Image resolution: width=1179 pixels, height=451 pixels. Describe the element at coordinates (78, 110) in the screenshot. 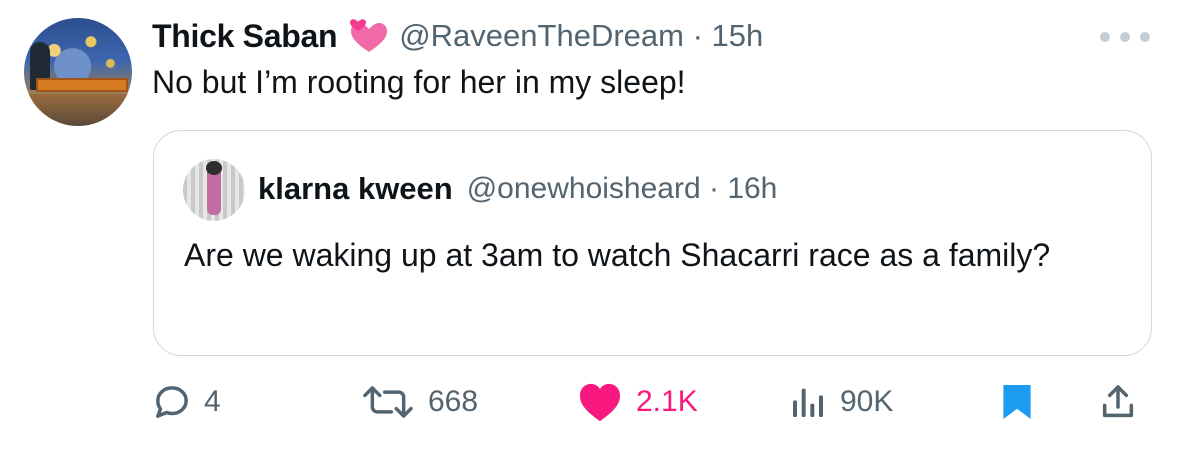

I see `avatar-ground-shape` at that location.